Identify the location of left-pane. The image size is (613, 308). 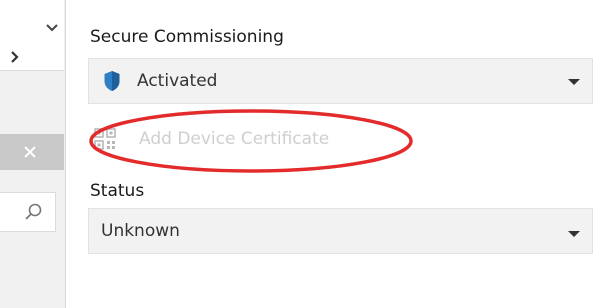
(33, 154).